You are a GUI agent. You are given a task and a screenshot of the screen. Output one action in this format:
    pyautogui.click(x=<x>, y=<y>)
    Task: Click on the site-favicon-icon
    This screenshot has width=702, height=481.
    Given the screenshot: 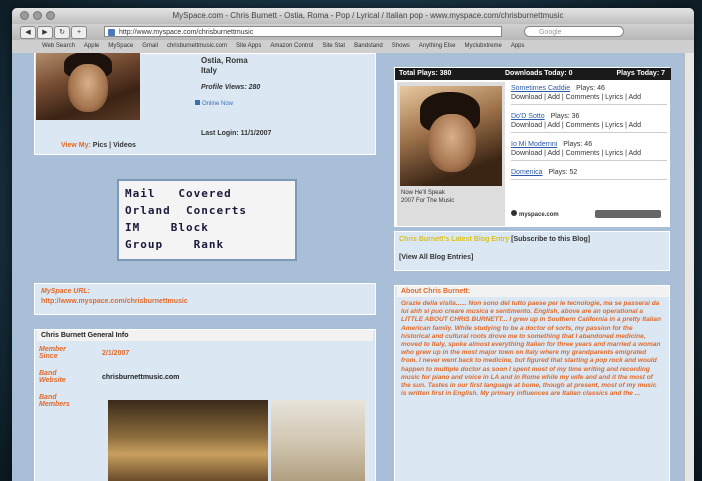 What is the action you would take?
    pyautogui.click(x=111, y=32)
    